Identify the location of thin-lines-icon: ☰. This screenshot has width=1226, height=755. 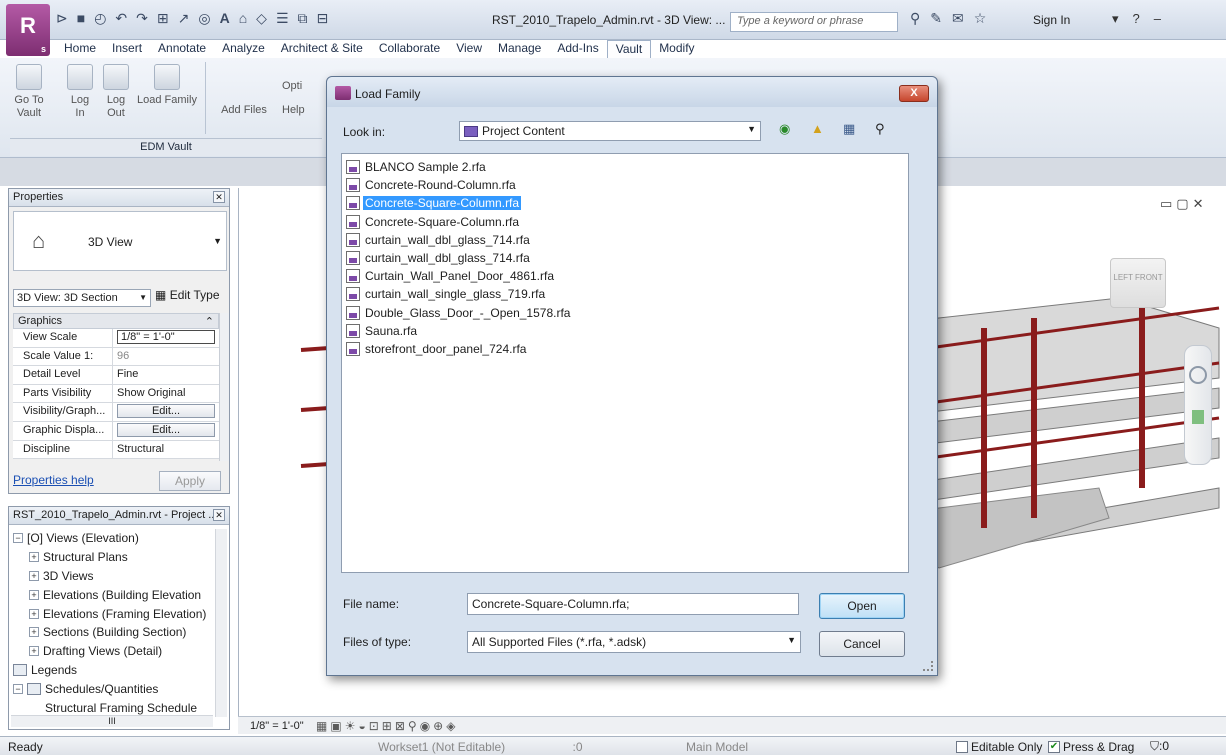
(282, 18).